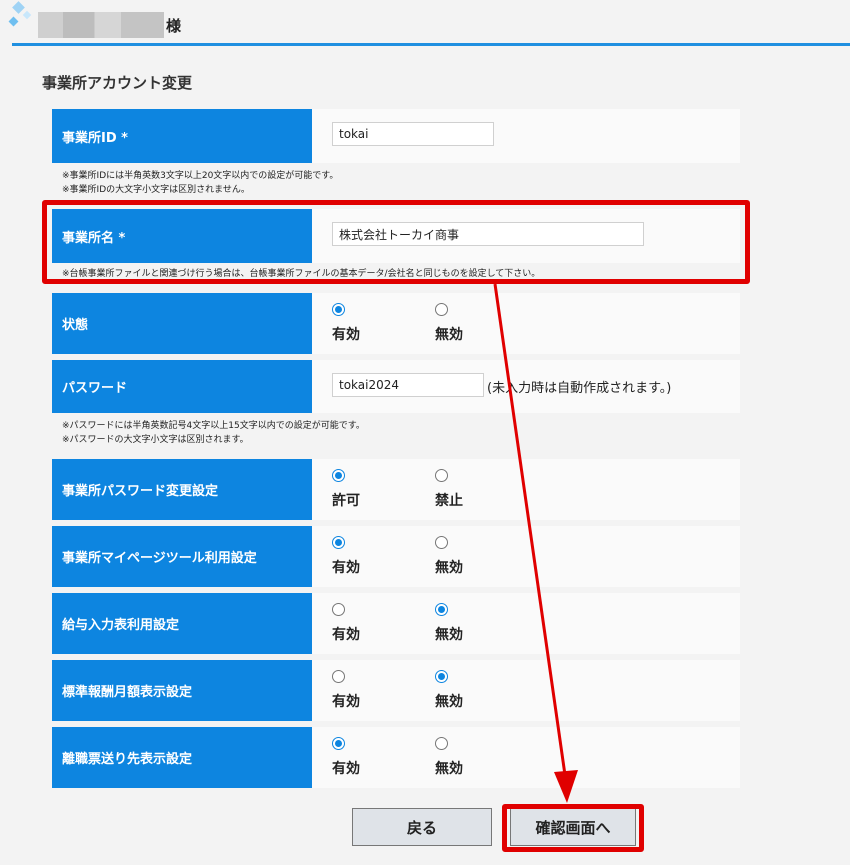 This screenshot has width=850, height=865. I want to click on annotation-arrow-icon, so click(535, 543).